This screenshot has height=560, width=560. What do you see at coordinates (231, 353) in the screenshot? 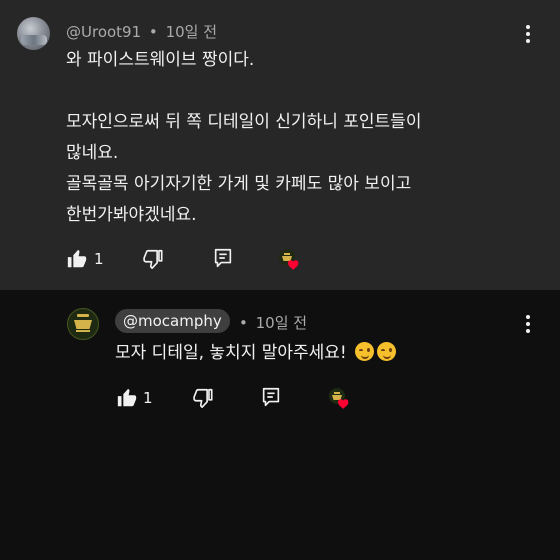
I see `reply-text: 모자 디테일, 놓치지 말아주세요!` at bounding box center [231, 353].